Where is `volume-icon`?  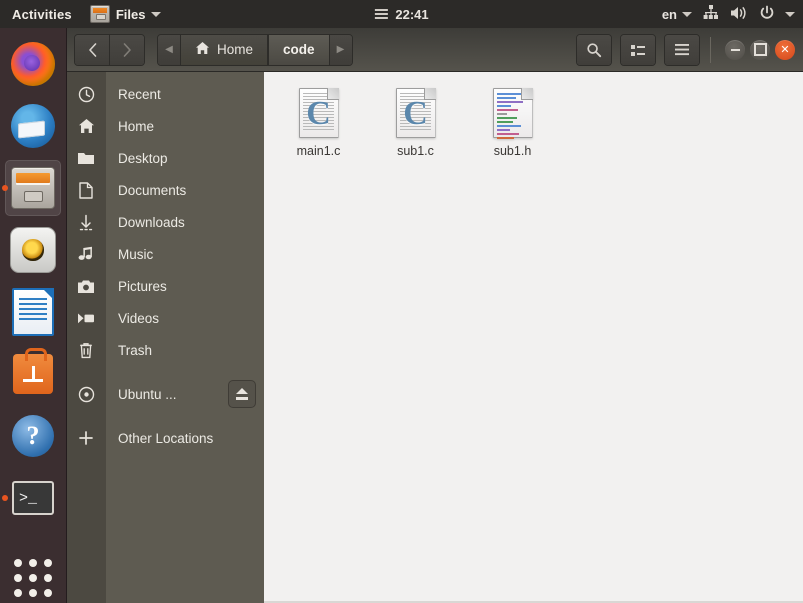
volume-icon is located at coordinates (739, 14).